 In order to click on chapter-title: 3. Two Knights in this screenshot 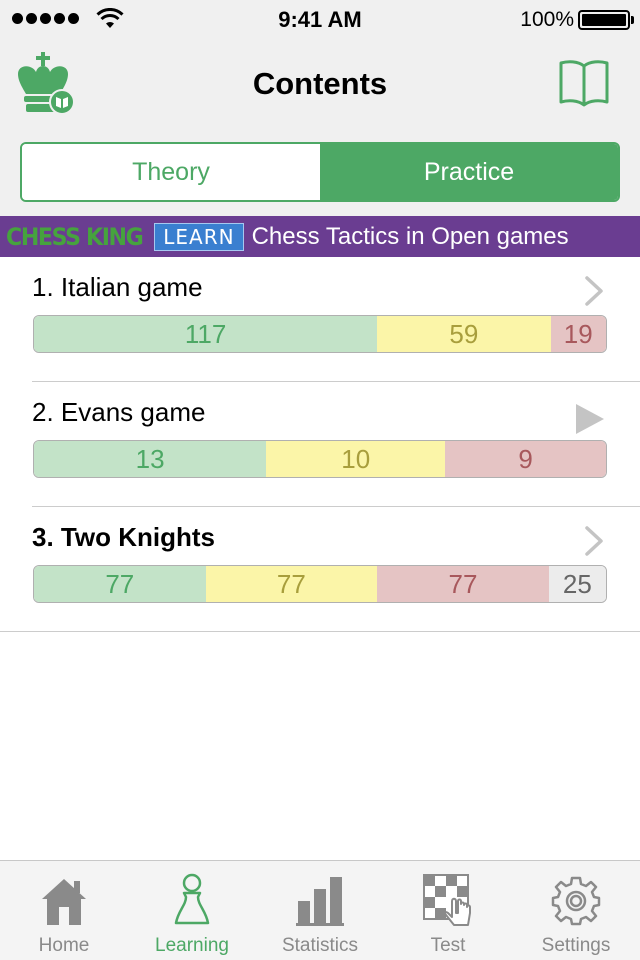, I will do `click(123, 537)`.